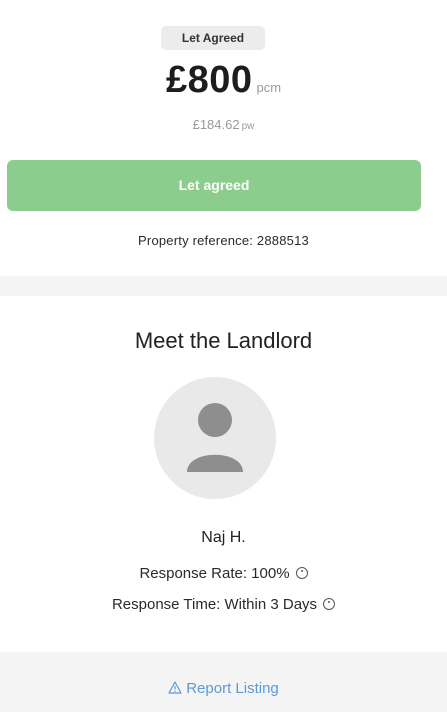 The width and height of the screenshot is (447, 712). I want to click on response-time: Response Time: Within 3 Days, so click(223, 604).